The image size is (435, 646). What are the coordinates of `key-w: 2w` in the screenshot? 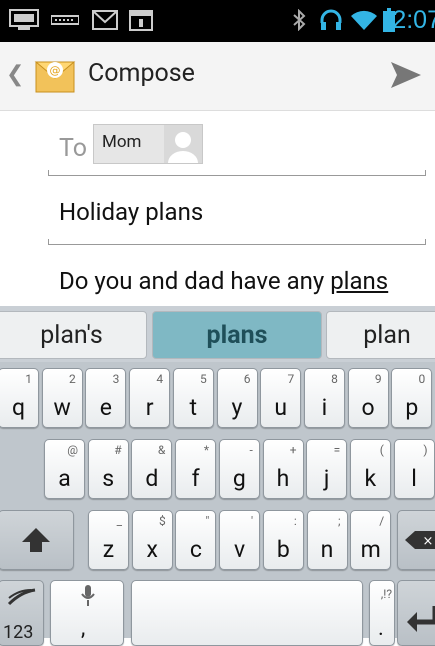 It's located at (62, 398).